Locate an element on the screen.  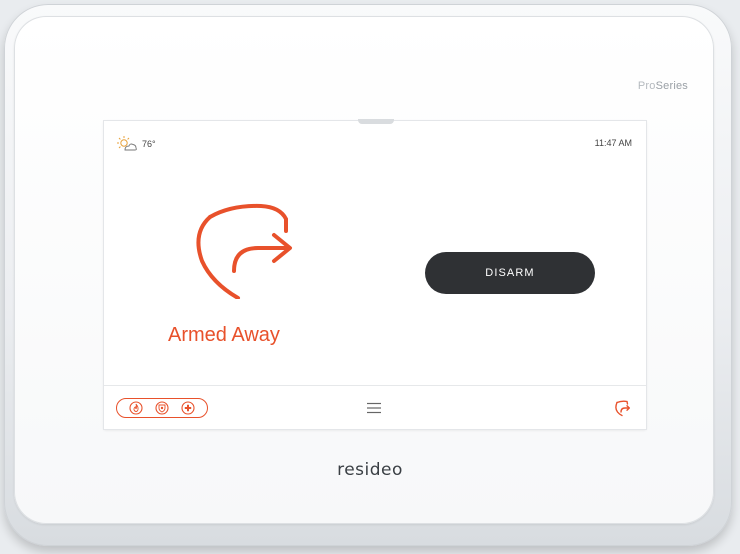
fire-icon is located at coordinates (136, 408).